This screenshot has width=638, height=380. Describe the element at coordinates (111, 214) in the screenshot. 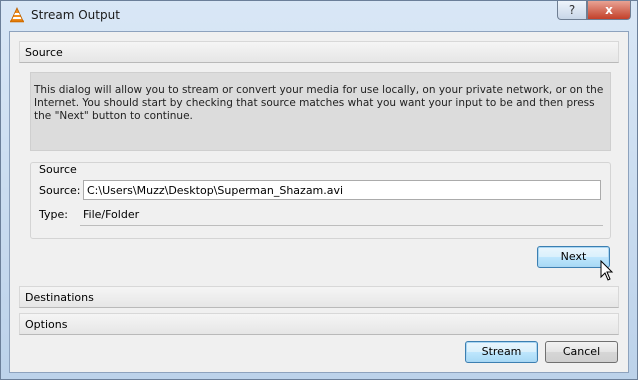

I see `type-value: File/Folder` at that location.